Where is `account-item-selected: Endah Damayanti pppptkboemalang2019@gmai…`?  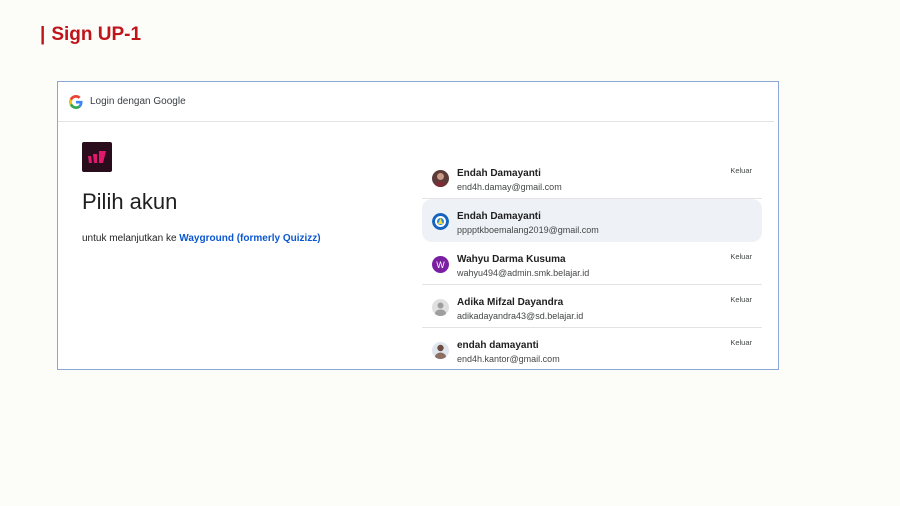 account-item-selected: Endah Damayanti pppptkboemalang2019@gmai… is located at coordinates (592, 220).